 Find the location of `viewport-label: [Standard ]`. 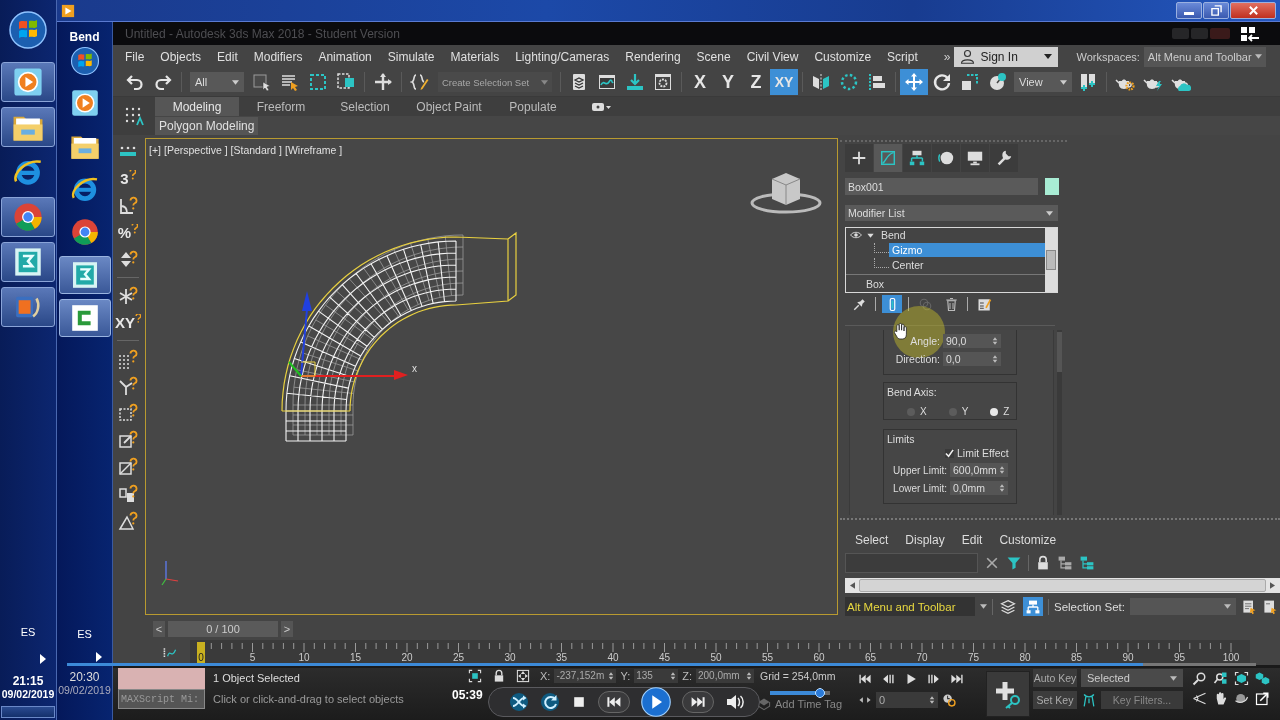

viewport-label: [Standard ] is located at coordinates (256, 150).